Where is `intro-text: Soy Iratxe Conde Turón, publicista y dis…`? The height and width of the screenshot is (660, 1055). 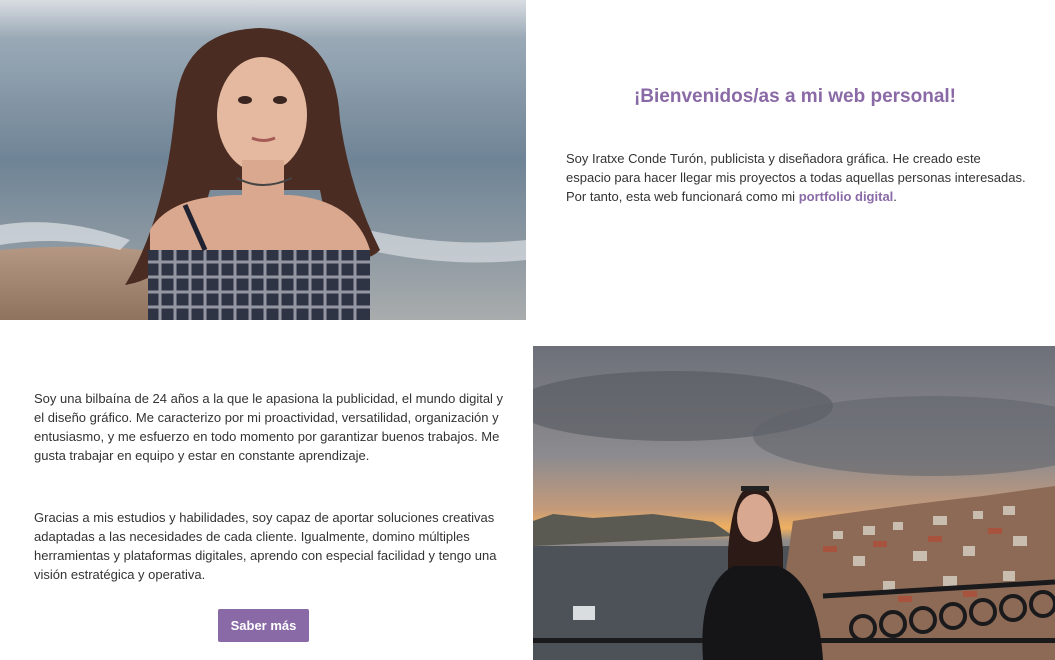
intro-text: Soy Iratxe Conde Turón, publicista y dis… is located at coordinates (796, 177).